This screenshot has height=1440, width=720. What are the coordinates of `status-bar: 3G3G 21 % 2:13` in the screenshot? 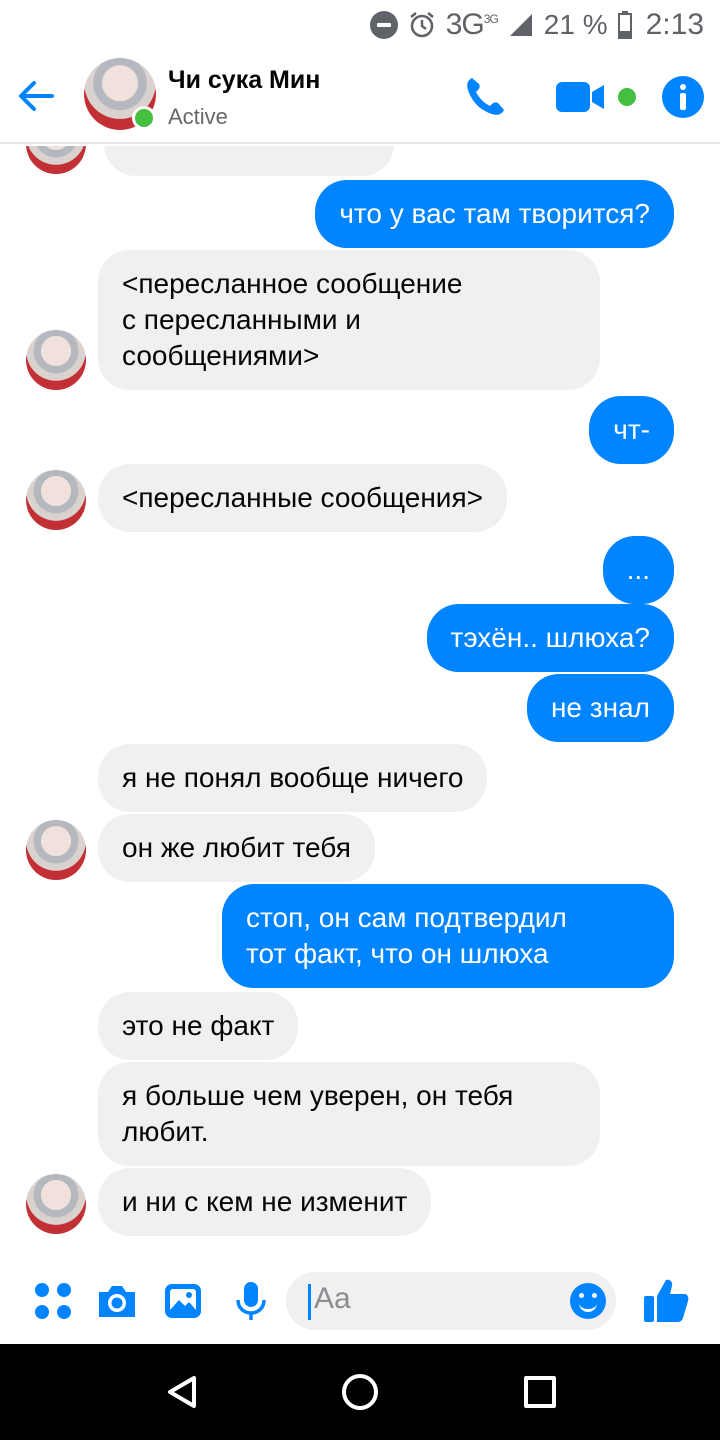 It's located at (360, 25).